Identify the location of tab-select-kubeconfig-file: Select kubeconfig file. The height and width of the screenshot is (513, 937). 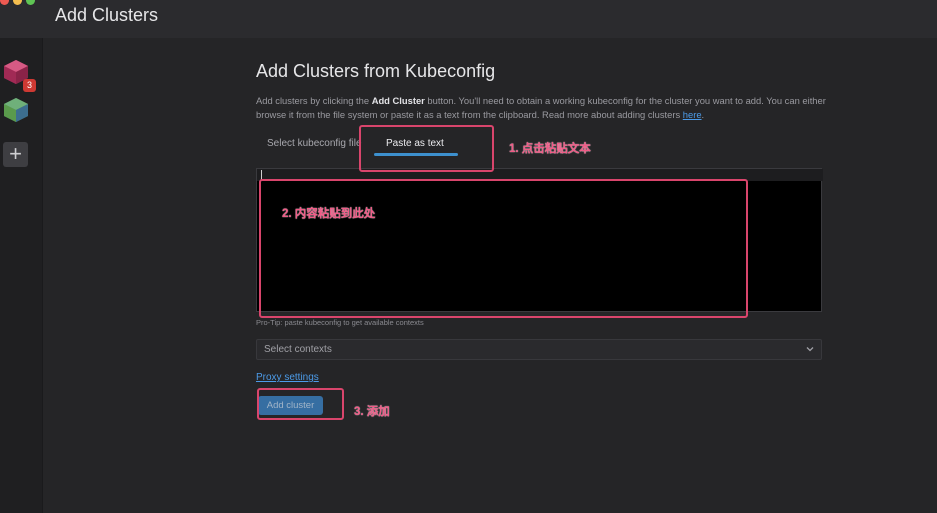
(314, 143).